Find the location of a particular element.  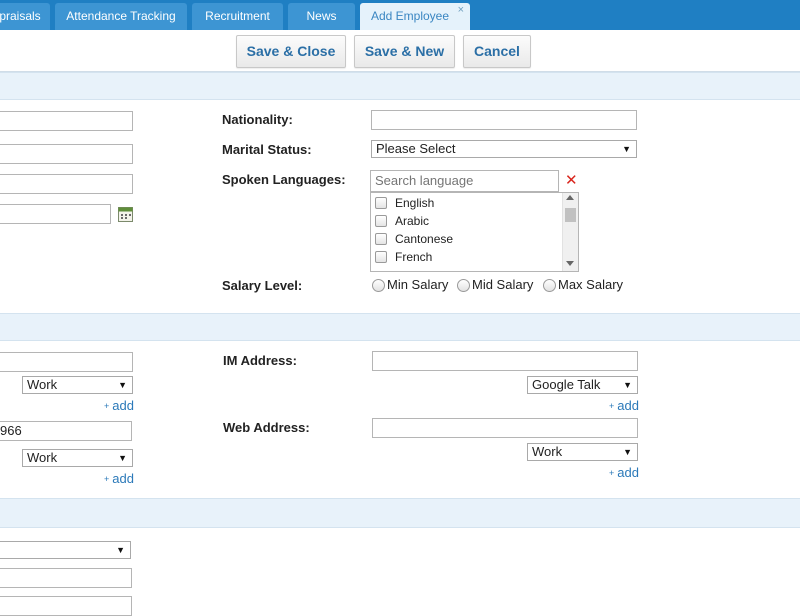

language-name: Cantonese is located at coordinates (424, 239).